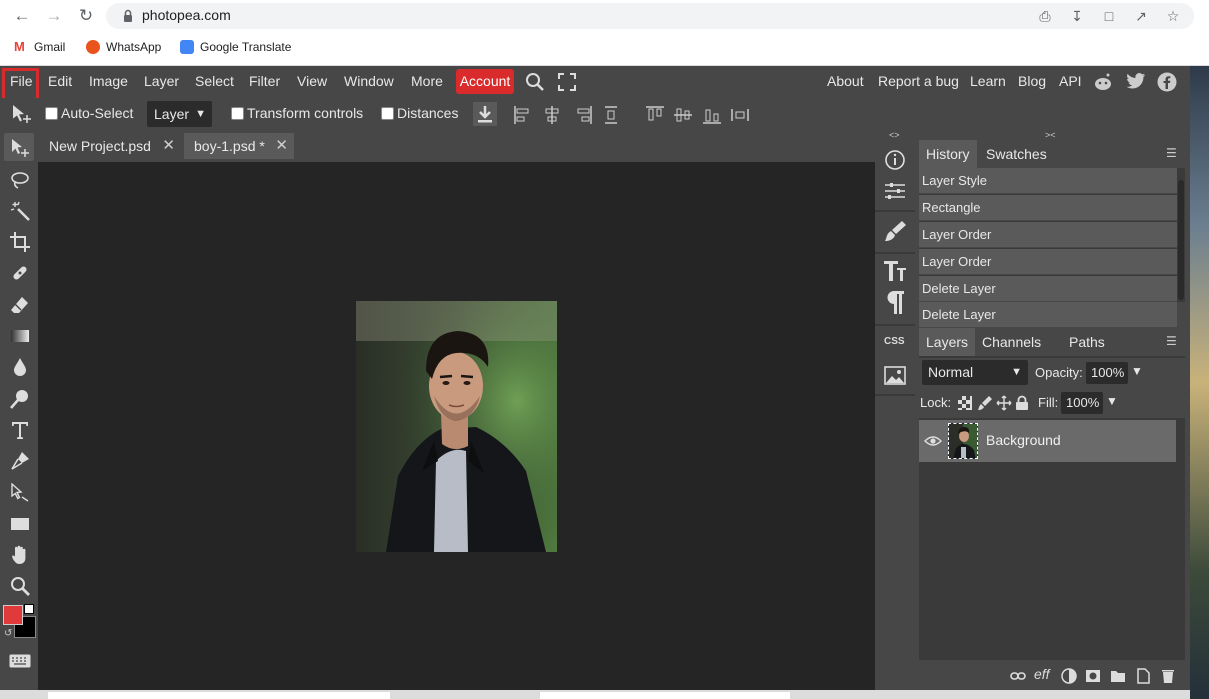 This screenshot has width=1209, height=699. Describe the element at coordinates (1018, 676) in the screenshot. I see `link-layers-icon` at that location.